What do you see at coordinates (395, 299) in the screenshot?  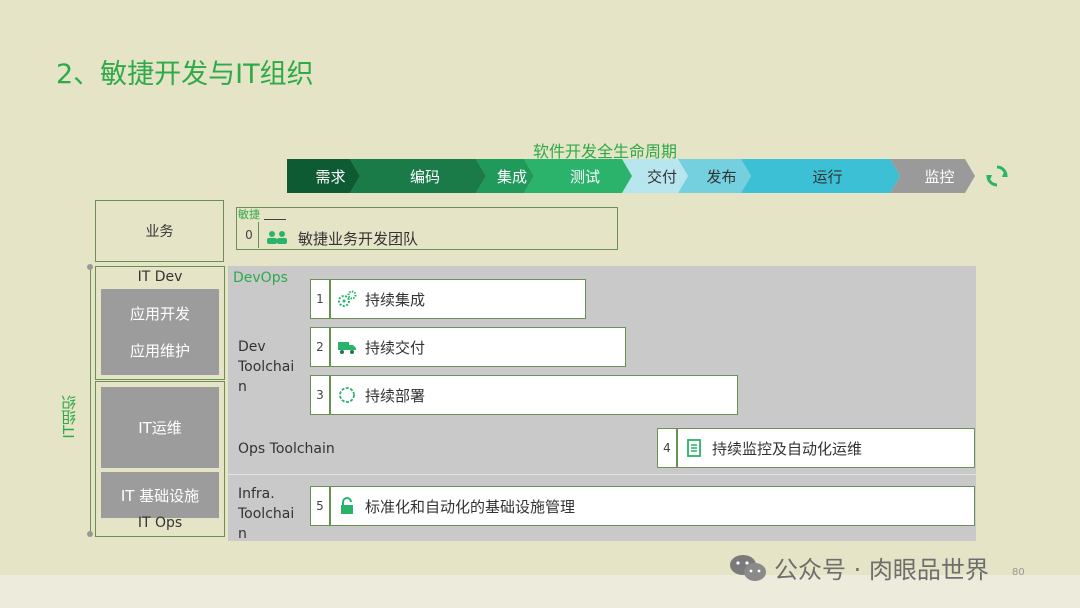 I see `item-label: 持续集成` at bounding box center [395, 299].